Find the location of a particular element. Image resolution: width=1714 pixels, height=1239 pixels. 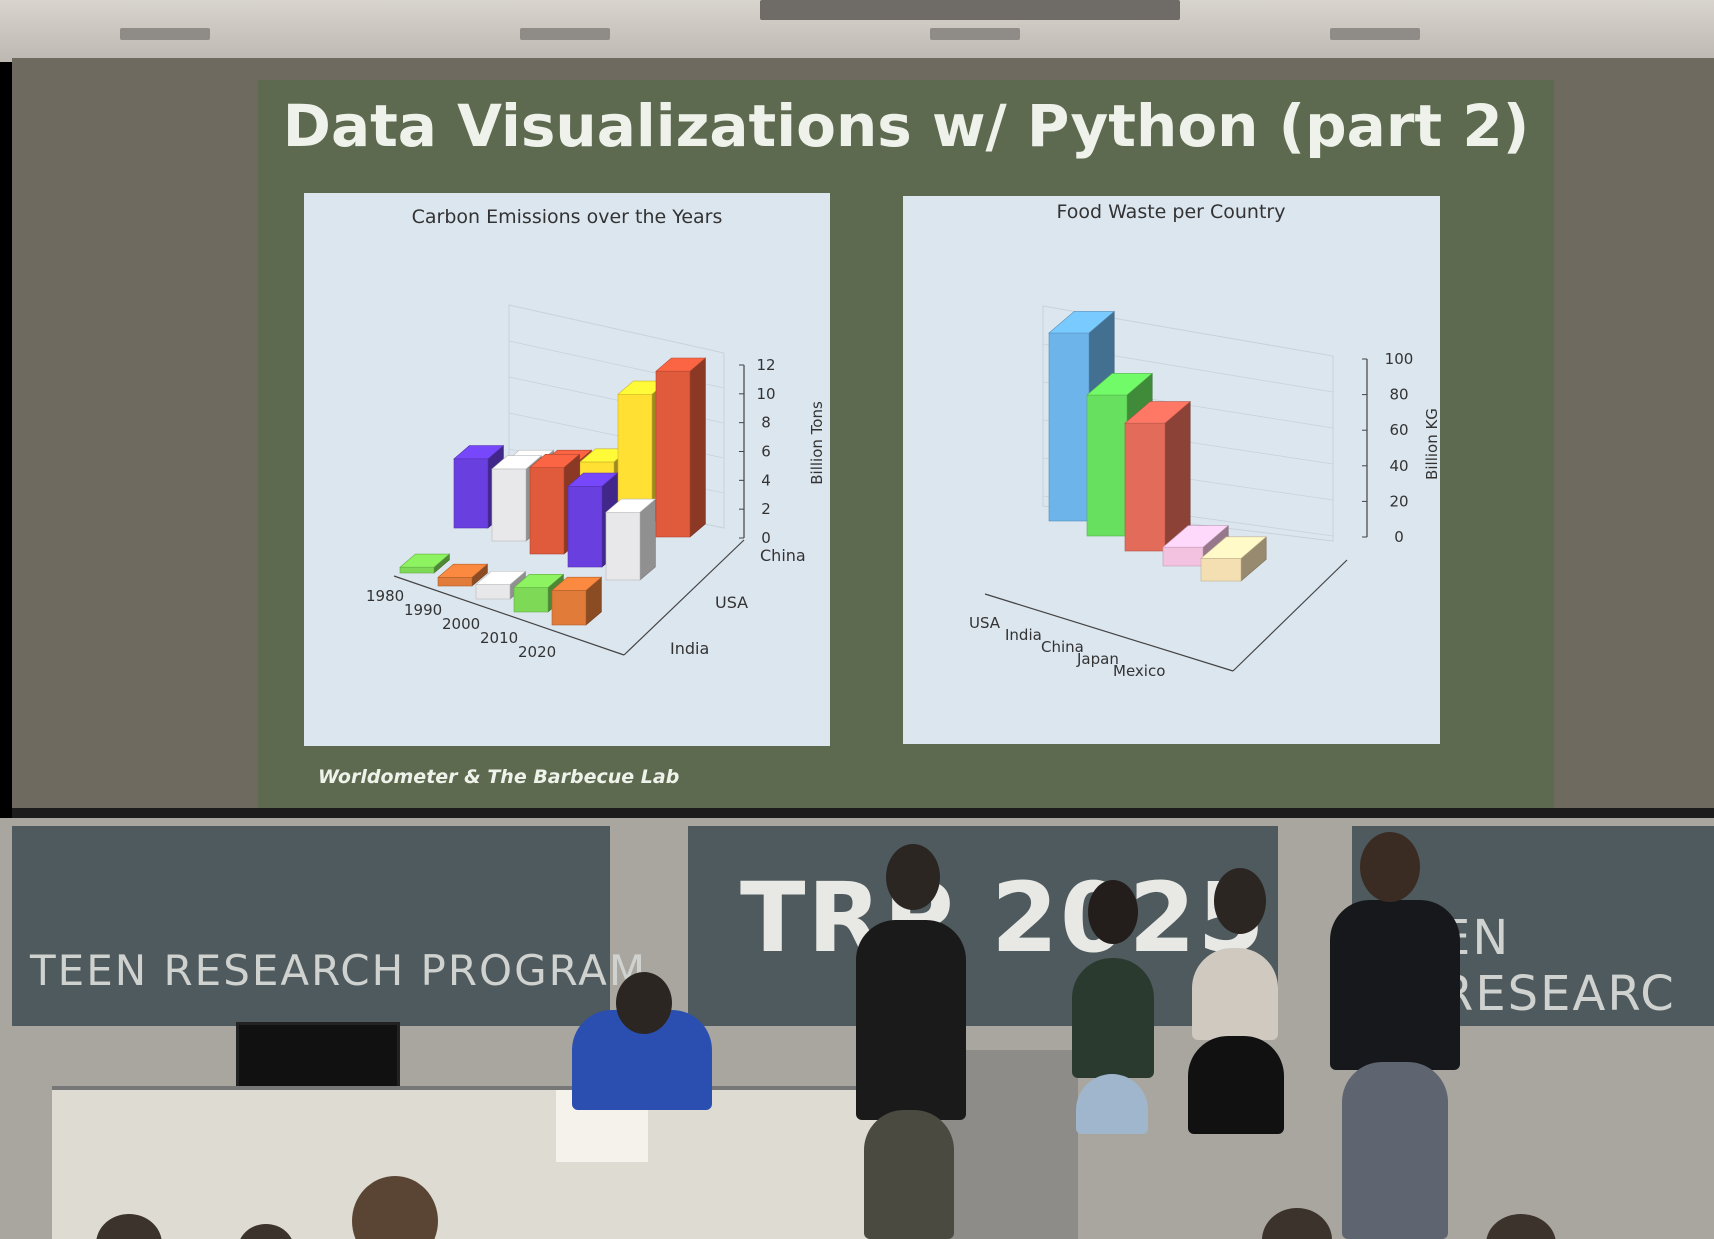

x-tick-label: Mexico is located at coordinates (1139, 671).